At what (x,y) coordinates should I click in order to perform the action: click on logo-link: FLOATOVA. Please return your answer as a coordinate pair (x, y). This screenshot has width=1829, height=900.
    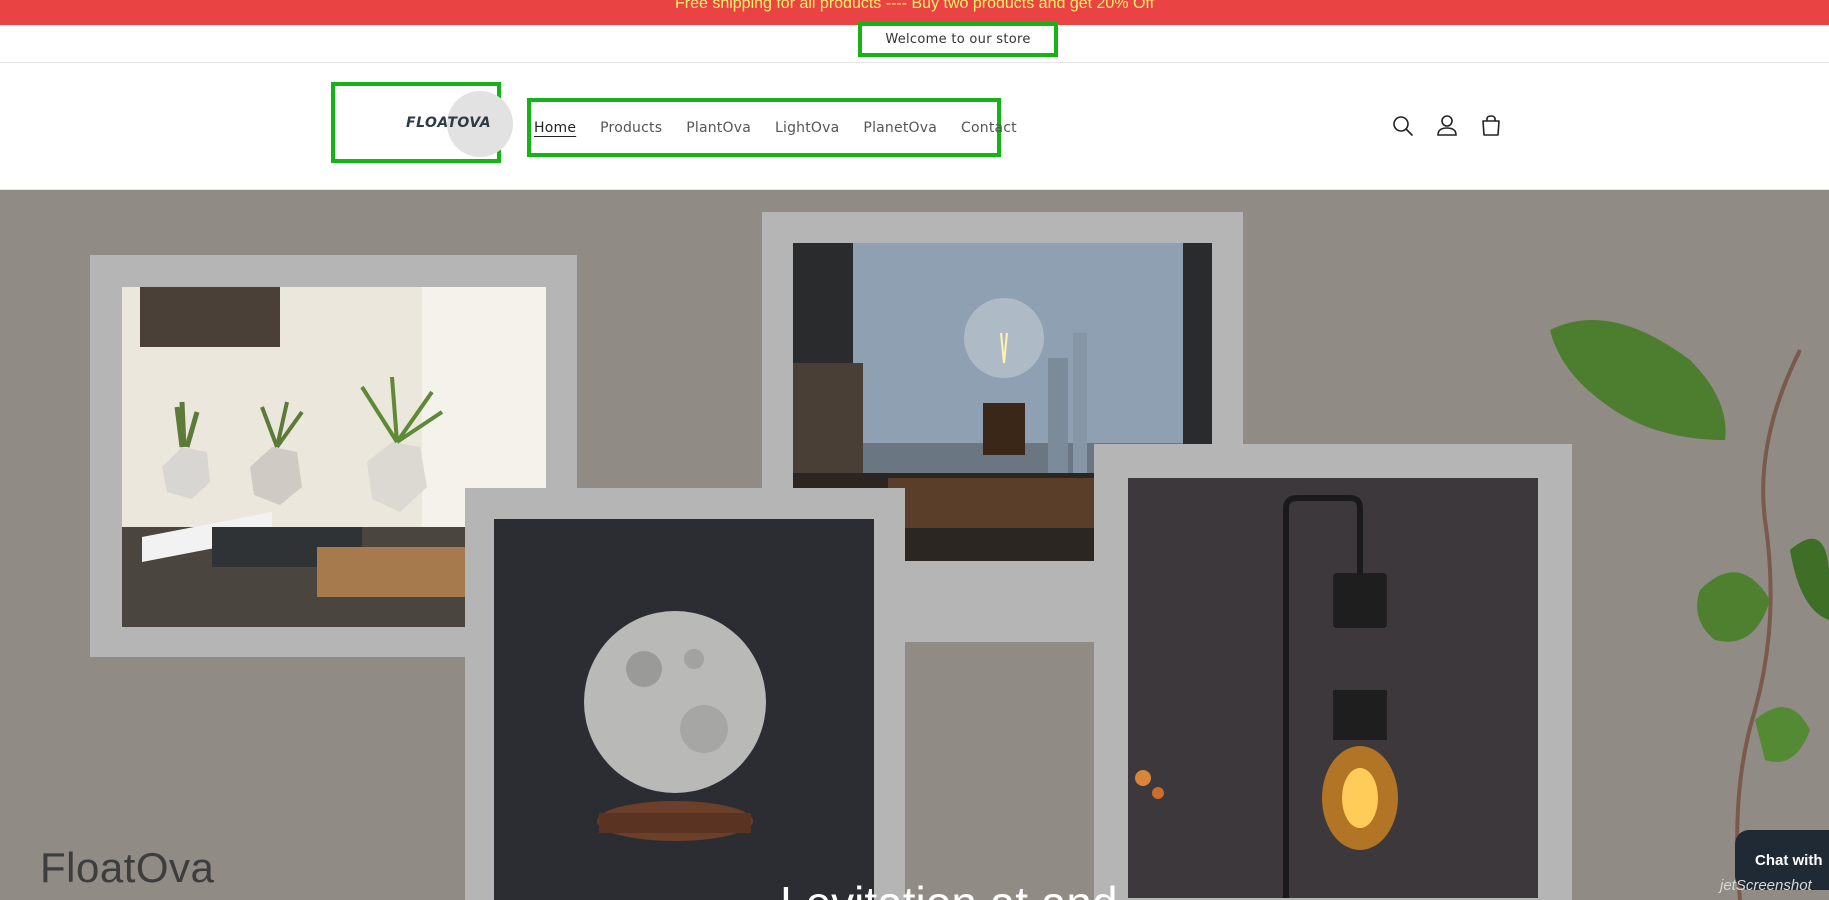
    Looking at the image, I should click on (422, 122).